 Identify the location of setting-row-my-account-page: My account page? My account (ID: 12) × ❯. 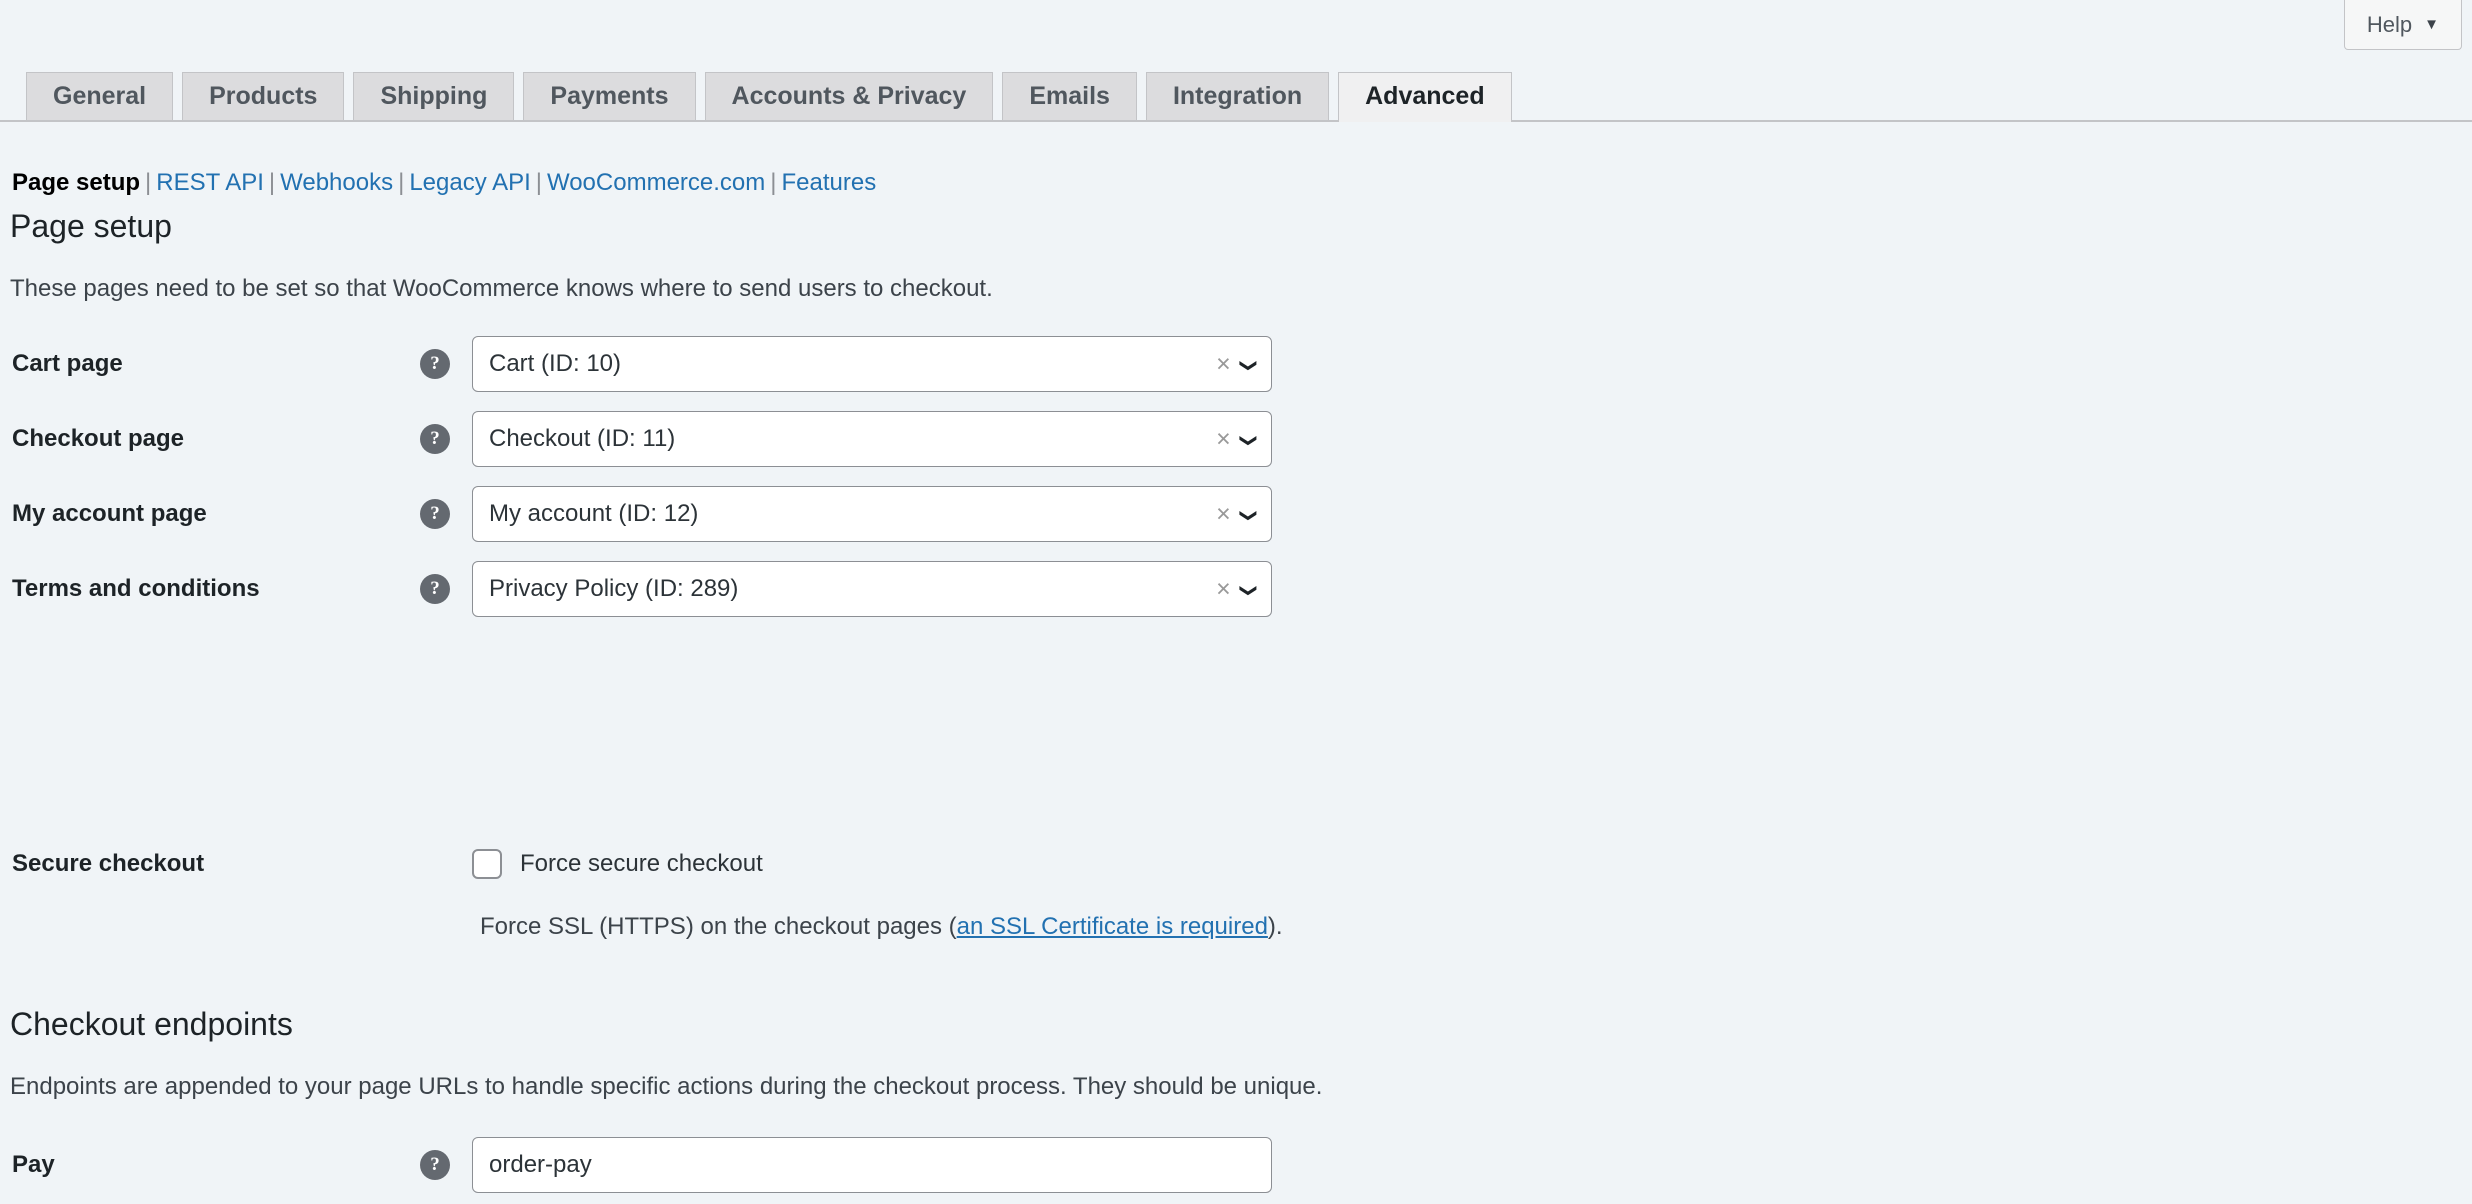
(1236, 514).